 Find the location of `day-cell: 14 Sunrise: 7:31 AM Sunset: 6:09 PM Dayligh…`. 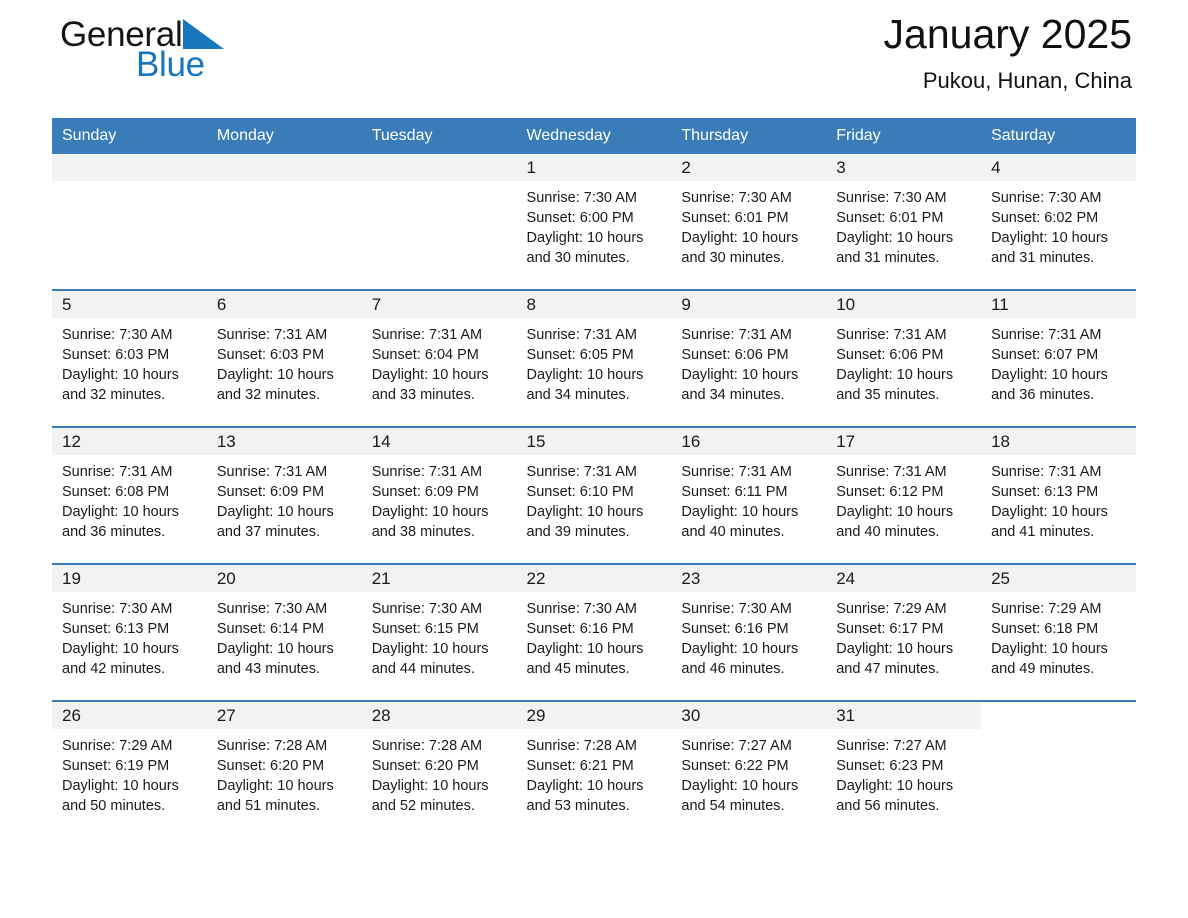

day-cell: 14 Sunrise: 7:31 AM Sunset: 6:09 PM Dayligh… is located at coordinates (439, 495).